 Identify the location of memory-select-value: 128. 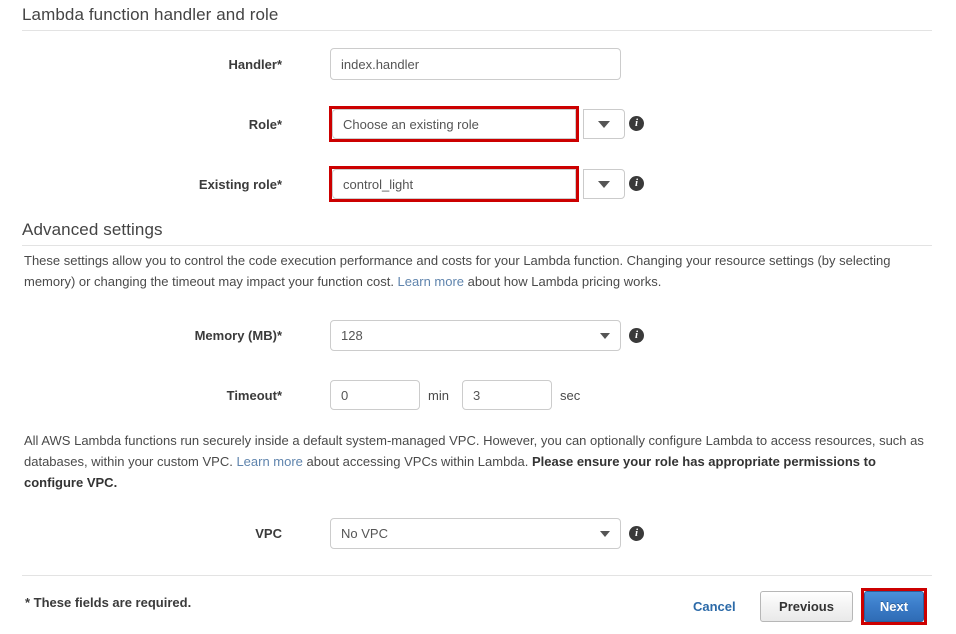
(352, 335).